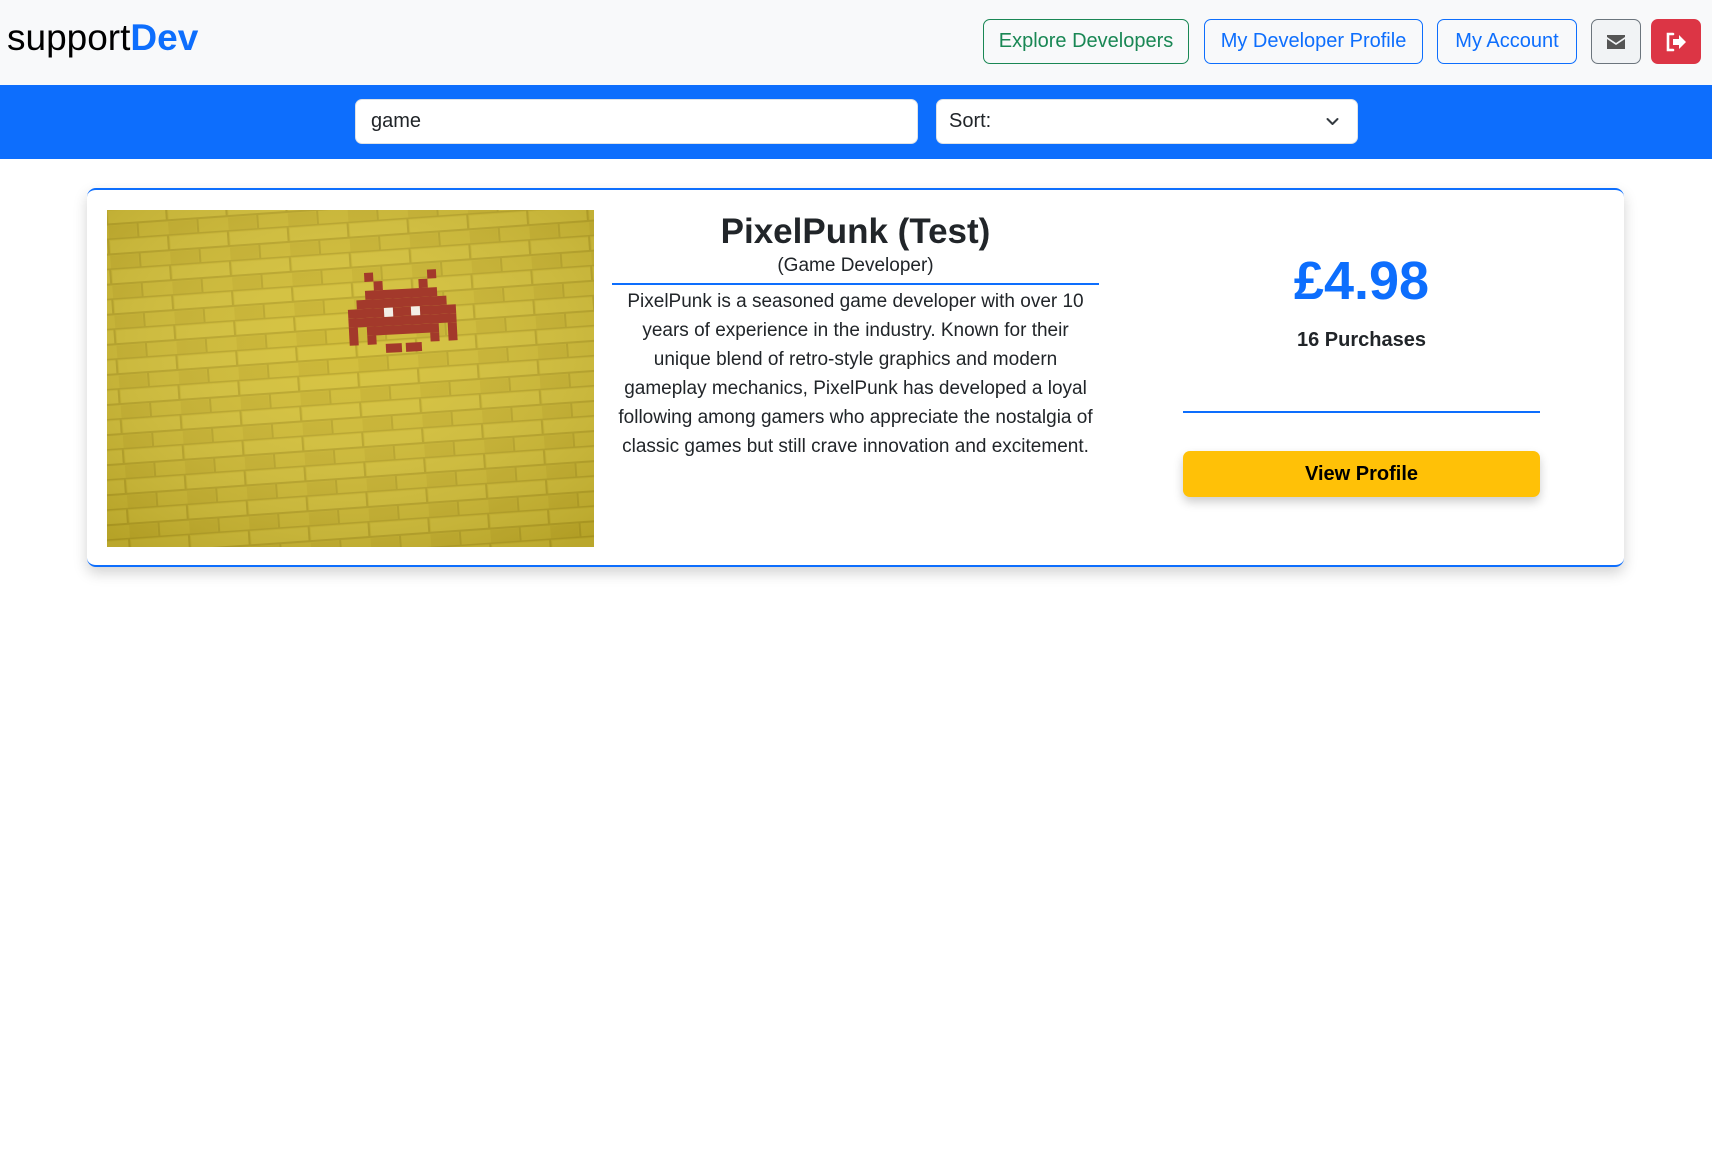 The image size is (1712, 1164). Describe the element at coordinates (1147, 121) in the screenshot. I see `sort-select: Sort:` at that location.